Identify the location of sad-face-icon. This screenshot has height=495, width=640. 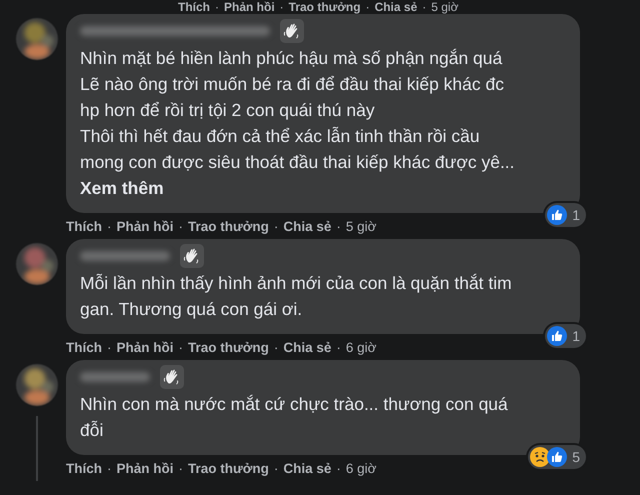
(540, 457).